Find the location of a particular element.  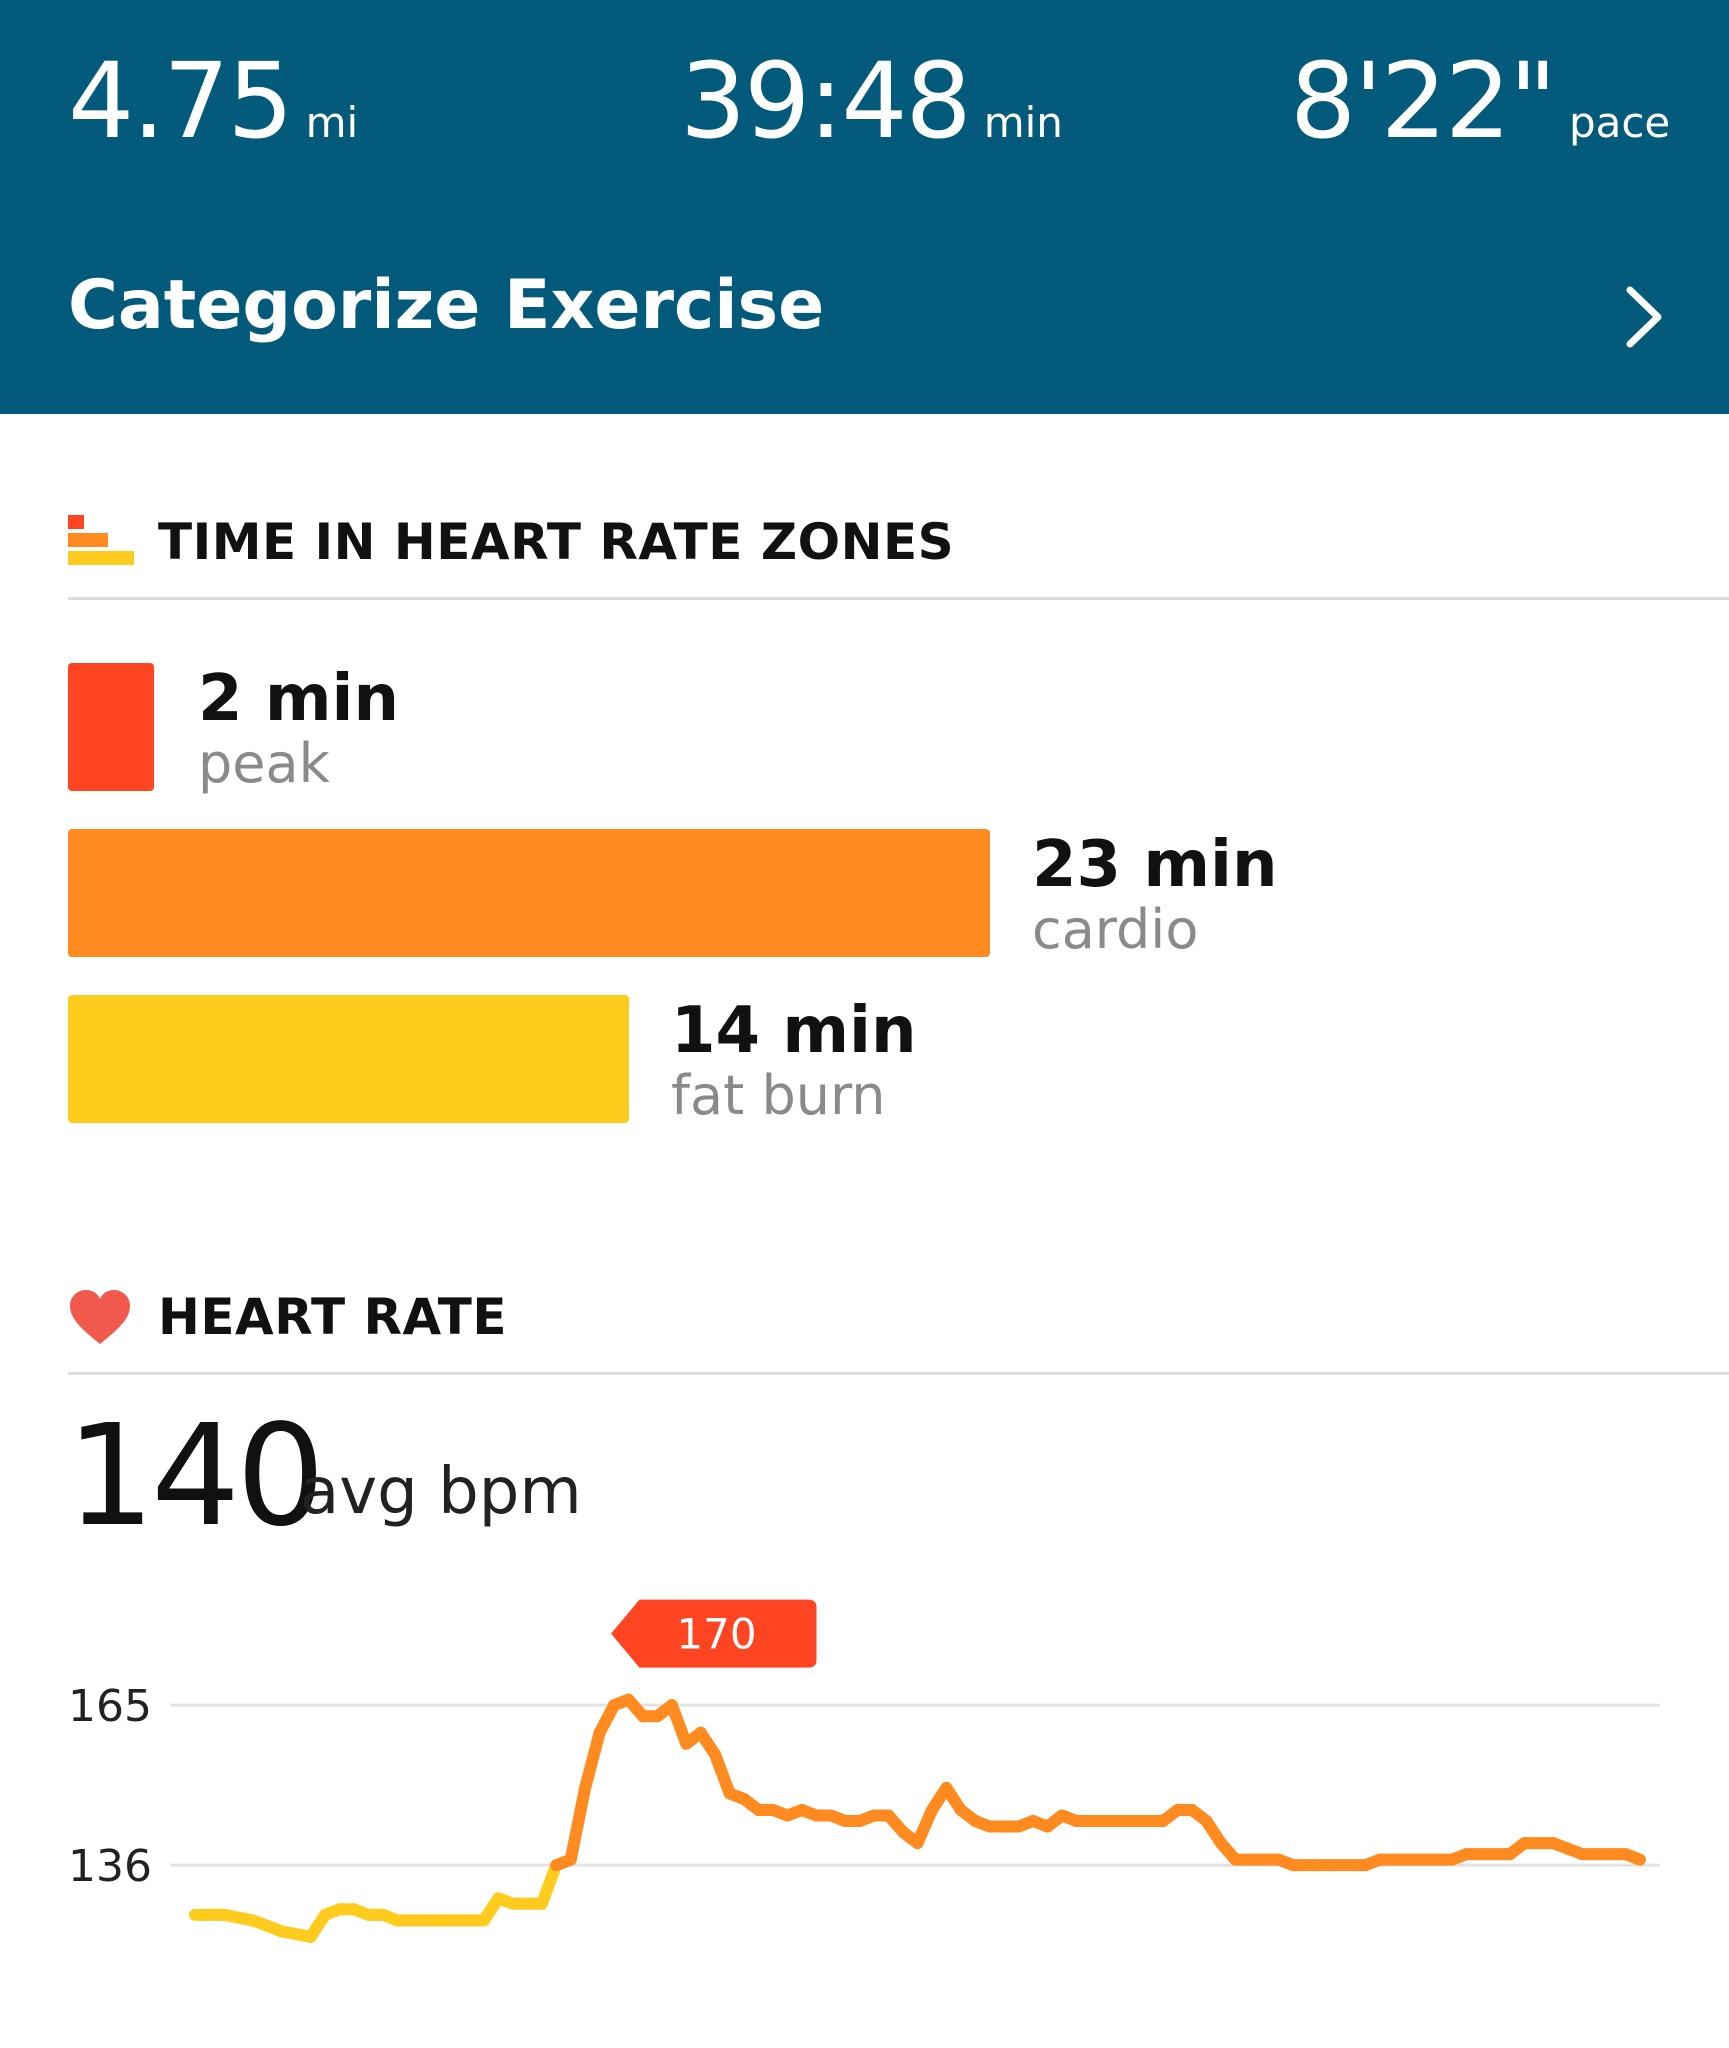

pace-stat: 8'22" pace is located at coordinates (1480, 101).